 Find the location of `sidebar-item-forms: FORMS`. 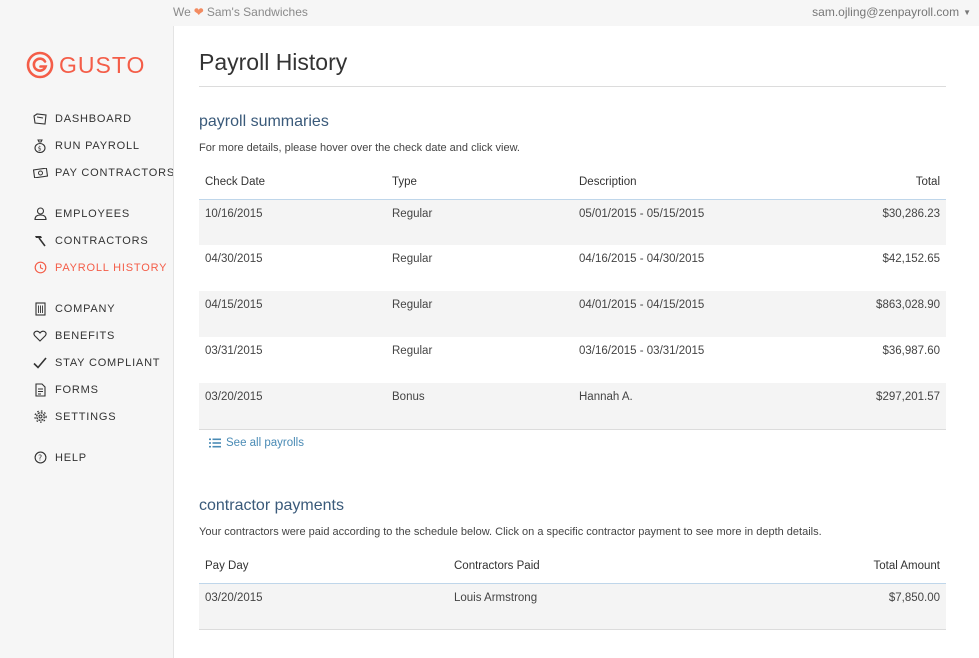

sidebar-item-forms: FORMS is located at coordinates (96, 389).